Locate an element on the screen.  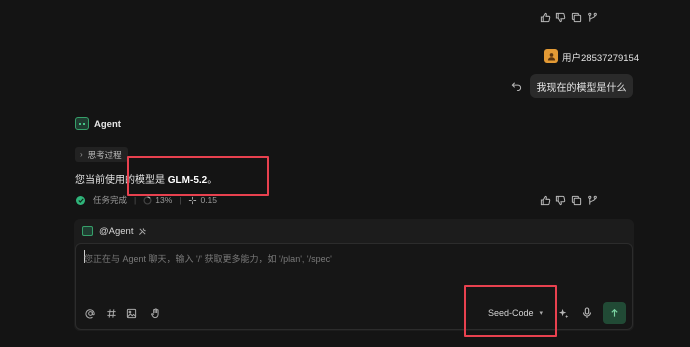
chevron-right-icon: › is located at coordinates (81, 154).